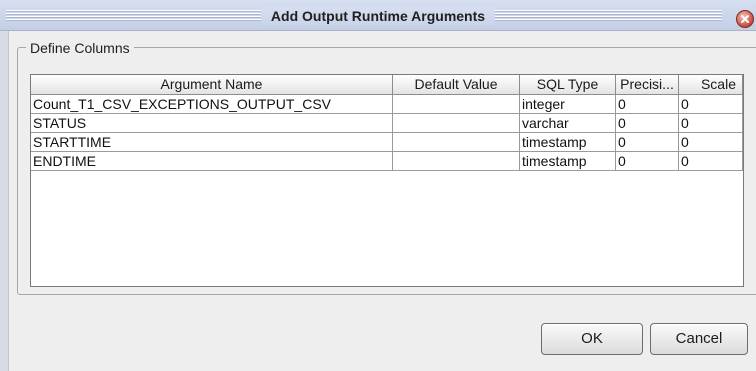 The width and height of the screenshot is (756, 371). I want to click on table-row: ENDTIME timestamp 0 0, so click(387, 161).